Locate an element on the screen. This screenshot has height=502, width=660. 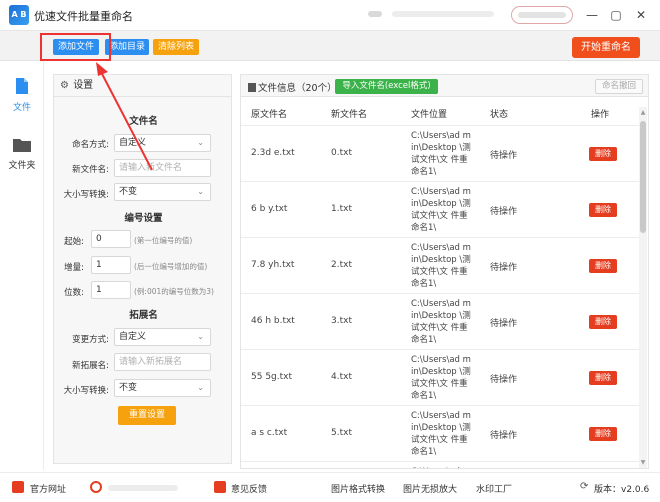
ext-mode-label: 变更方式: is located at coordinates (90, 340).